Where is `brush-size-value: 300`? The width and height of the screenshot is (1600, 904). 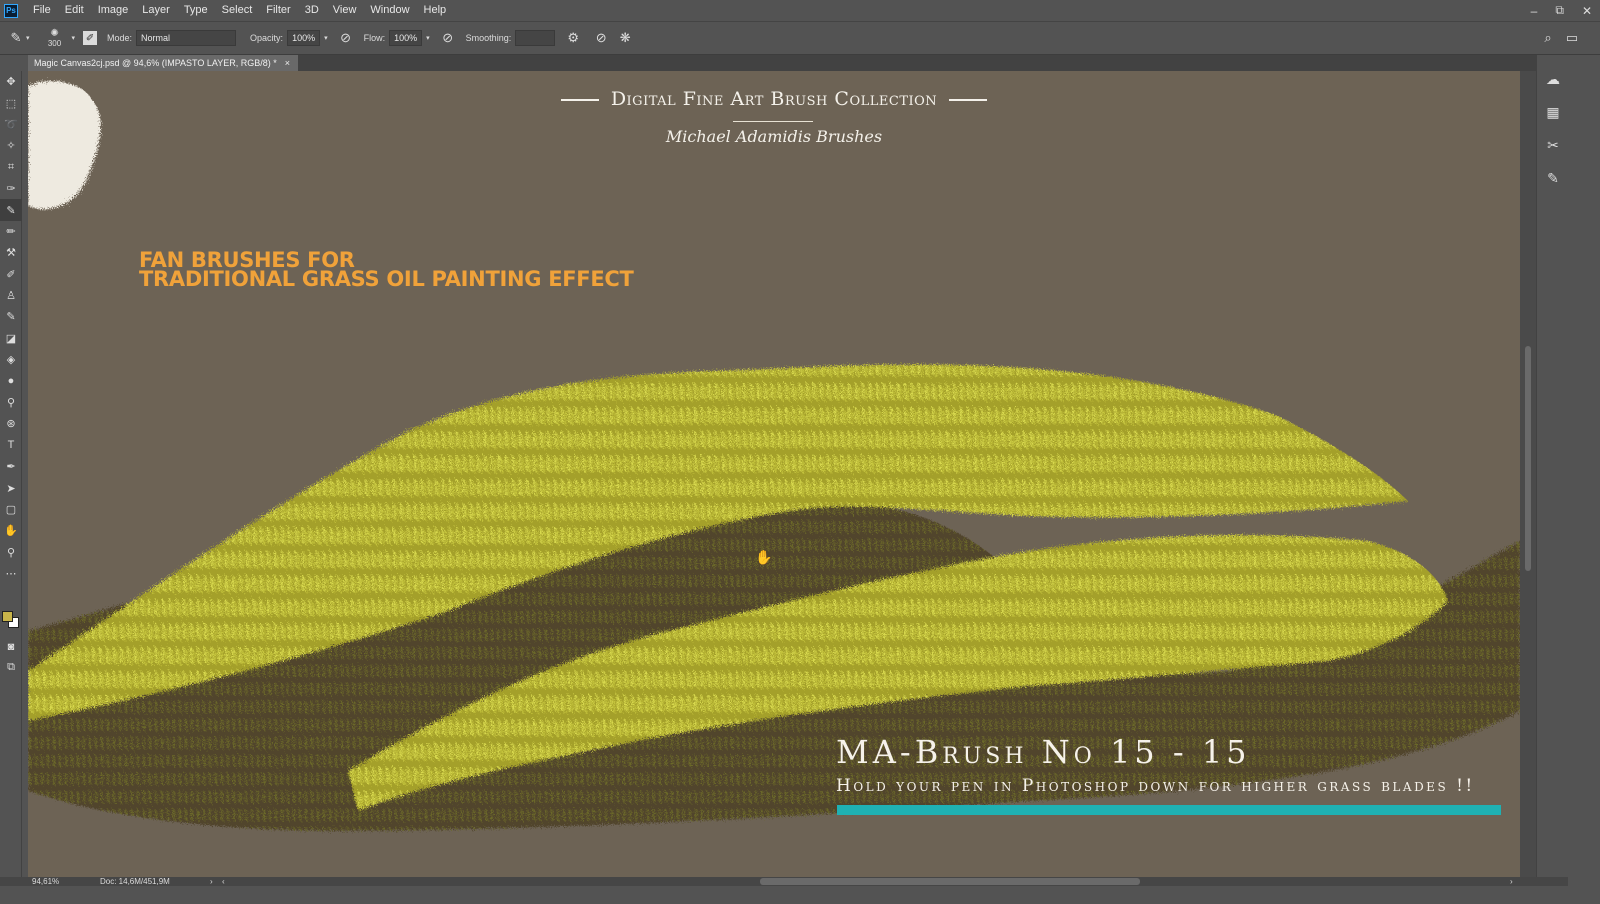
brush-size-value: 300 is located at coordinates (54, 43).